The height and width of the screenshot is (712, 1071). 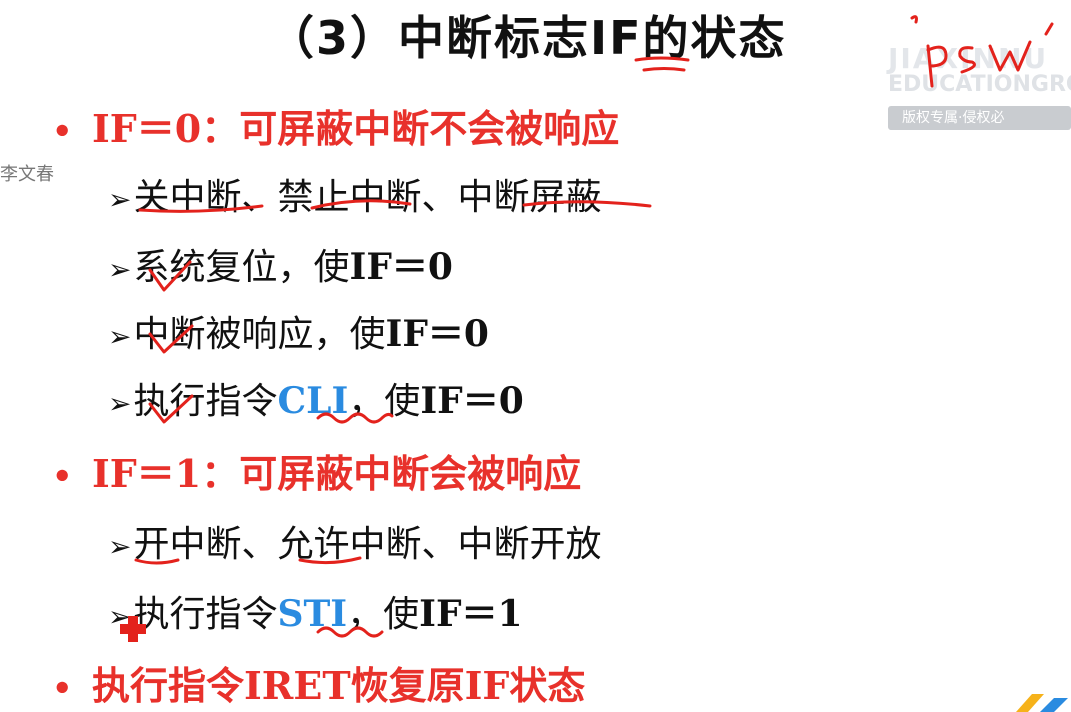 What do you see at coordinates (367, 197) in the screenshot?
I see `sub-item-text: 关中断、禁止中断、中断屏蔽` at bounding box center [367, 197].